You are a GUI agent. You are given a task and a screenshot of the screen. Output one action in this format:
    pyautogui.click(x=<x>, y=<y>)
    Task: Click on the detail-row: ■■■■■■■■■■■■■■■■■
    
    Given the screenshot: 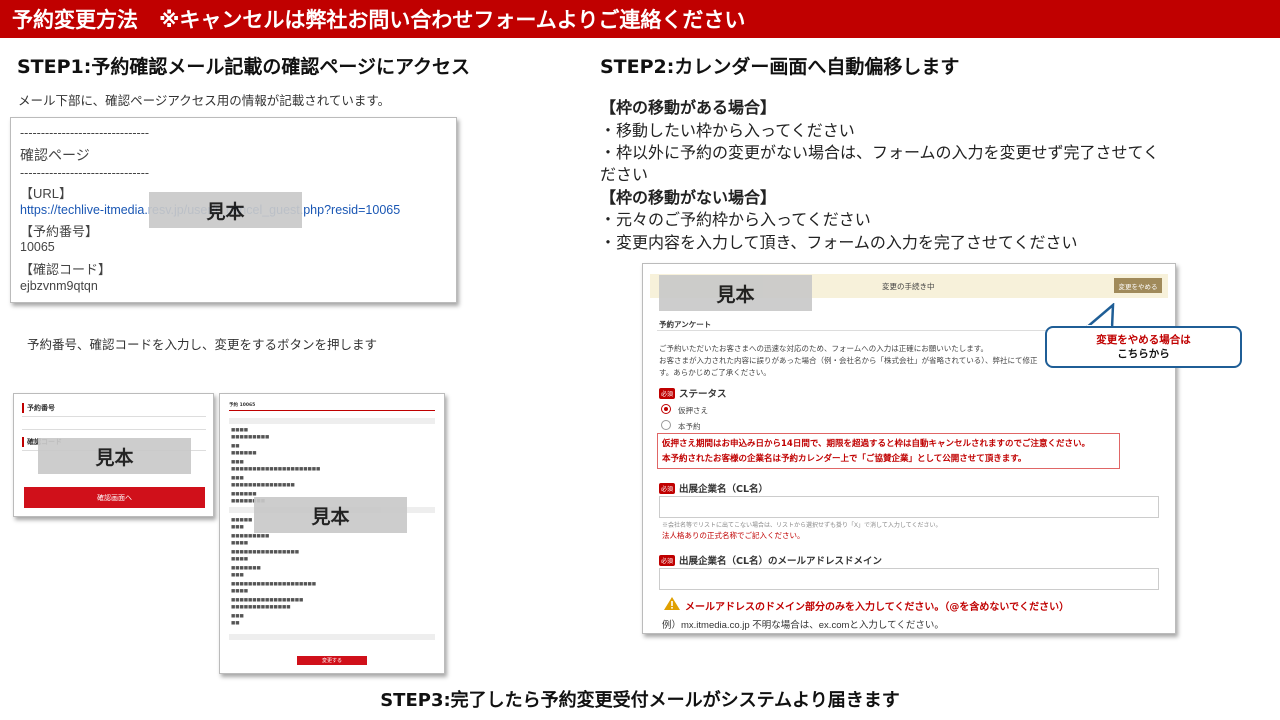 What is the action you would take?
    pyautogui.click(x=267, y=600)
    